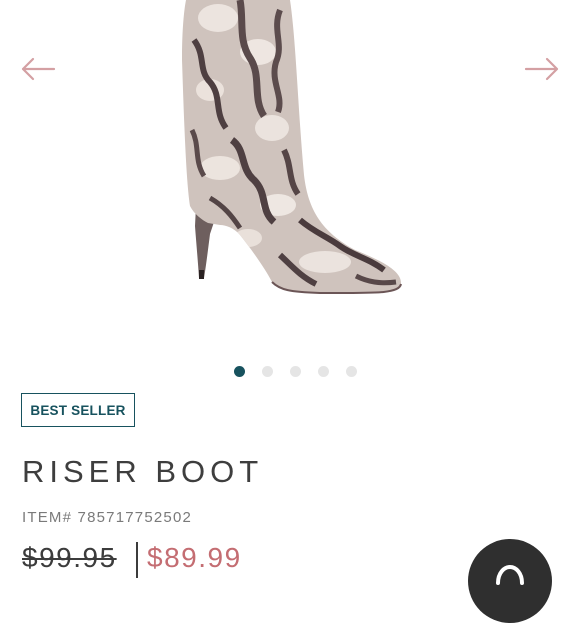 Image resolution: width=580 pixels, height=623 pixels. I want to click on carousel-next-button, so click(542, 69).